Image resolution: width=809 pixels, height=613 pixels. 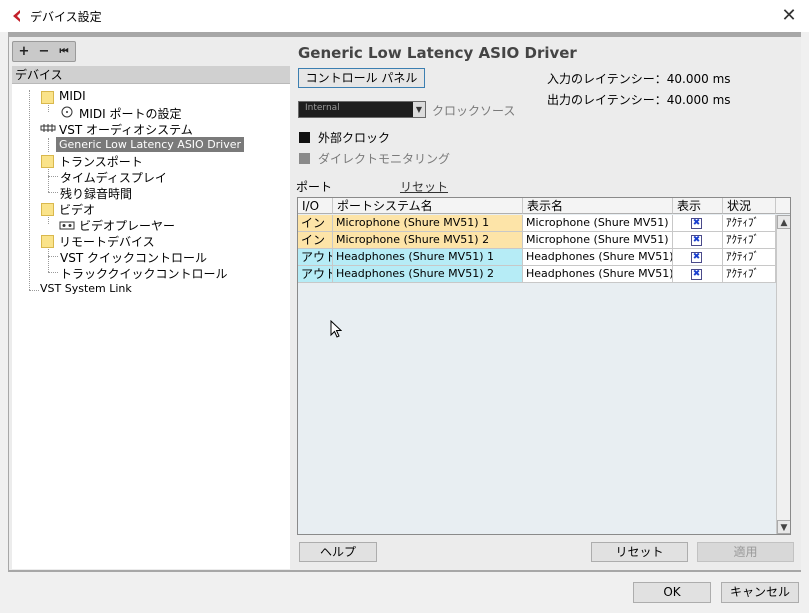 I want to click on clock-source-value: Internal, so click(x=322, y=108).